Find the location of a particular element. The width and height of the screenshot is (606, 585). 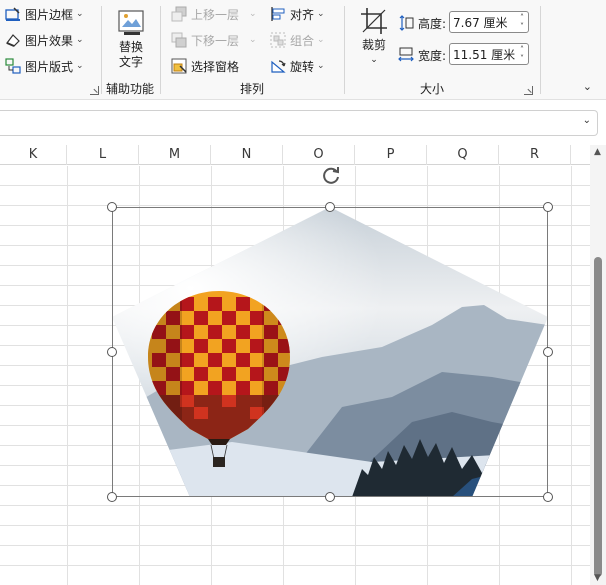

selection-pane-button: 选择窗格 is located at coordinates (205, 66).